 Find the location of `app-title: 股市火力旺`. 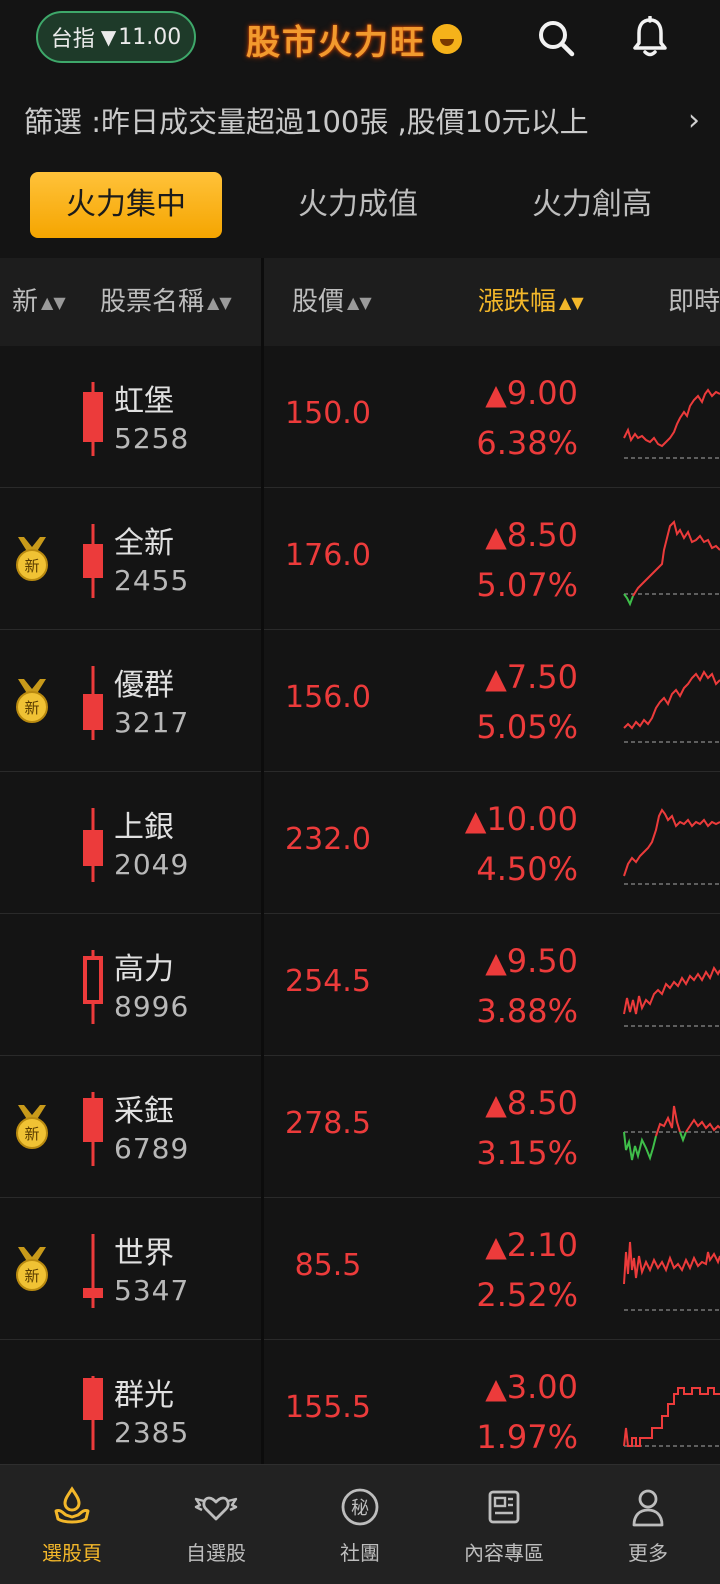

app-title: 股市火力旺 is located at coordinates (336, 42).